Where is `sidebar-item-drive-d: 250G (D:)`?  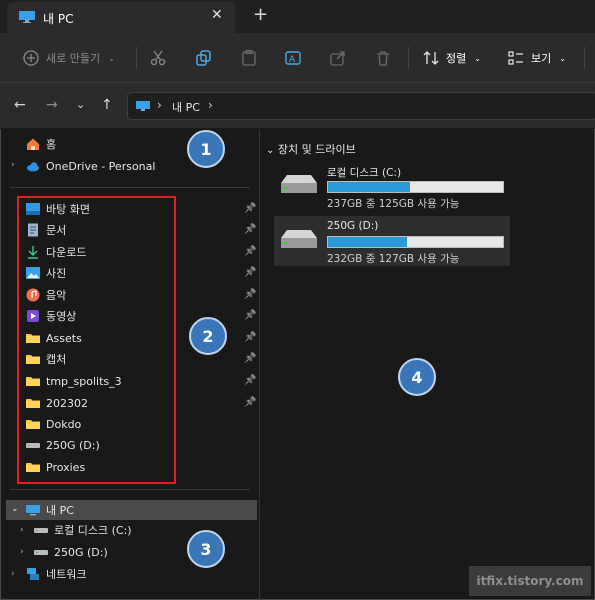
sidebar-item-drive-d: 250G (D:) is located at coordinates (71, 552).